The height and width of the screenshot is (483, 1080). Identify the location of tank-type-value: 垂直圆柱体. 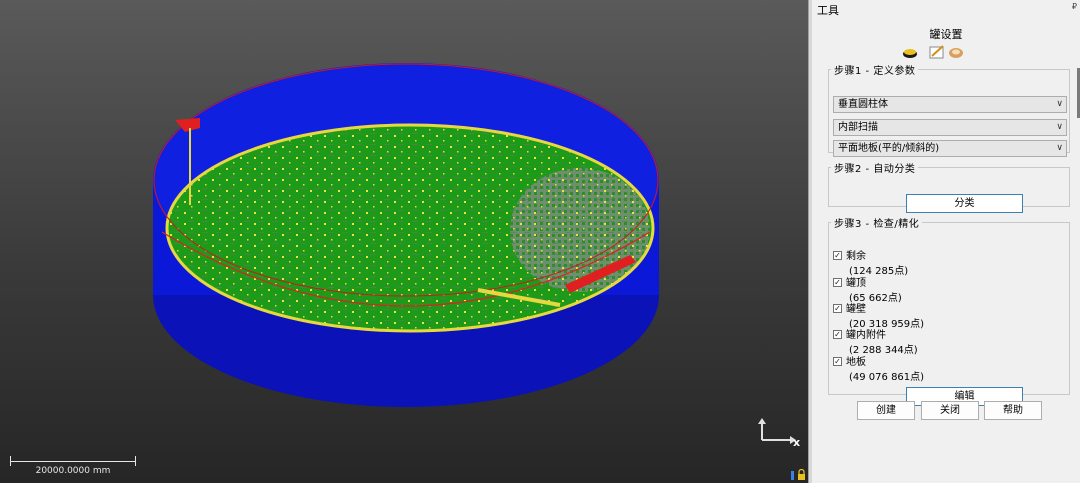
(863, 104).